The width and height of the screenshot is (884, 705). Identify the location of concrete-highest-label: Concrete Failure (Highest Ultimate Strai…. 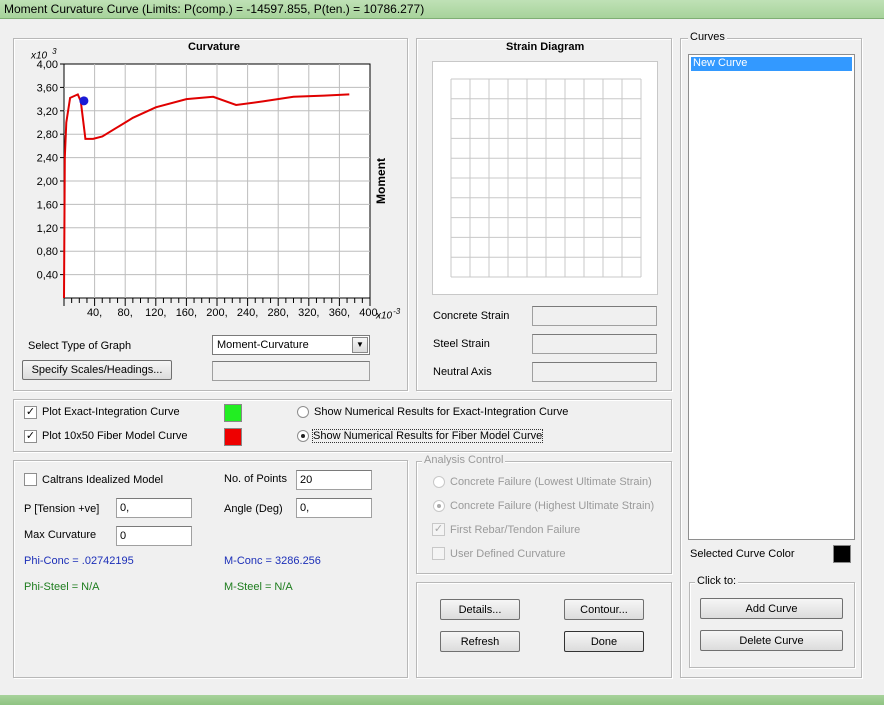
(552, 506).